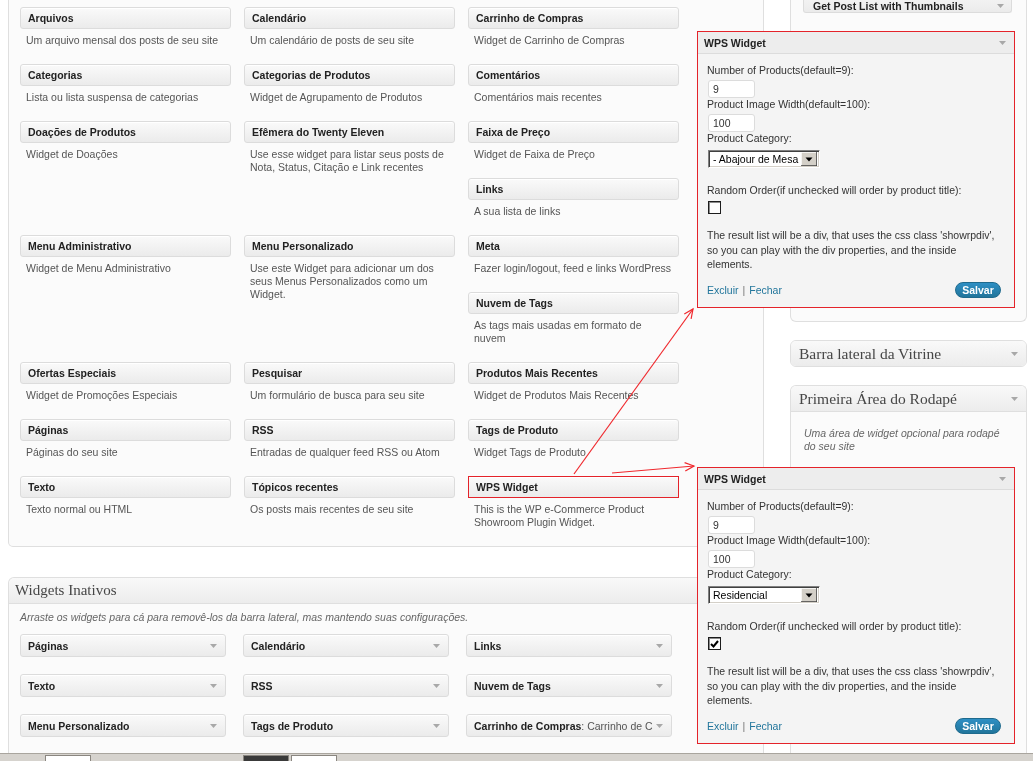 The height and width of the screenshot is (761, 1033). What do you see at coordinates (349, 487) in the screenshot?
I see `widget-title-bar: Tópicos recentes` at bounding box center [349, 487].